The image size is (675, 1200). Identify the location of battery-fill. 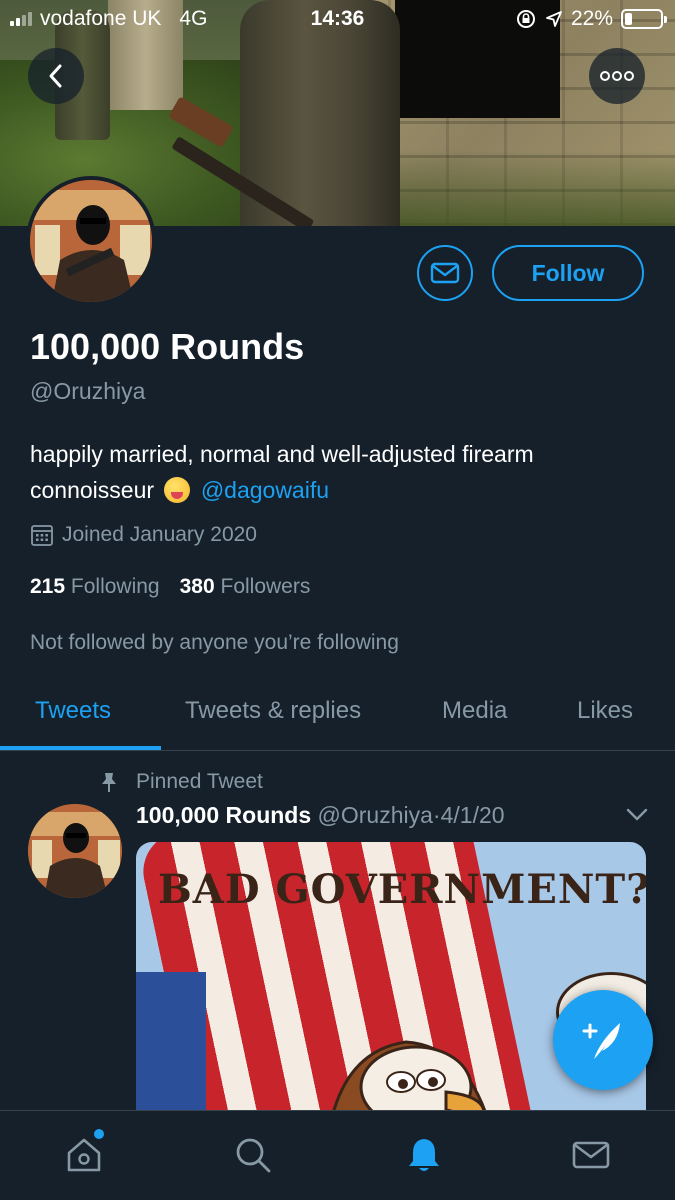
(629, 19).